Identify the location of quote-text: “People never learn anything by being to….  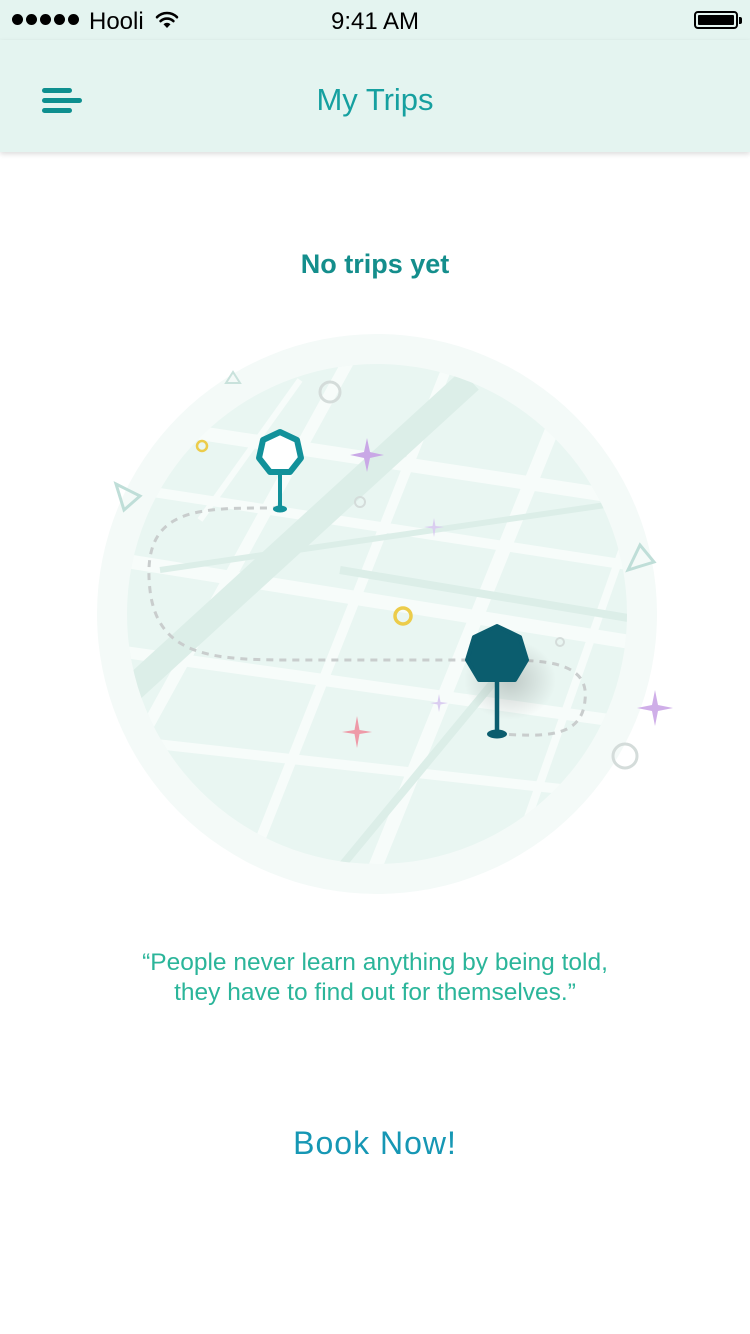
(375, 977).